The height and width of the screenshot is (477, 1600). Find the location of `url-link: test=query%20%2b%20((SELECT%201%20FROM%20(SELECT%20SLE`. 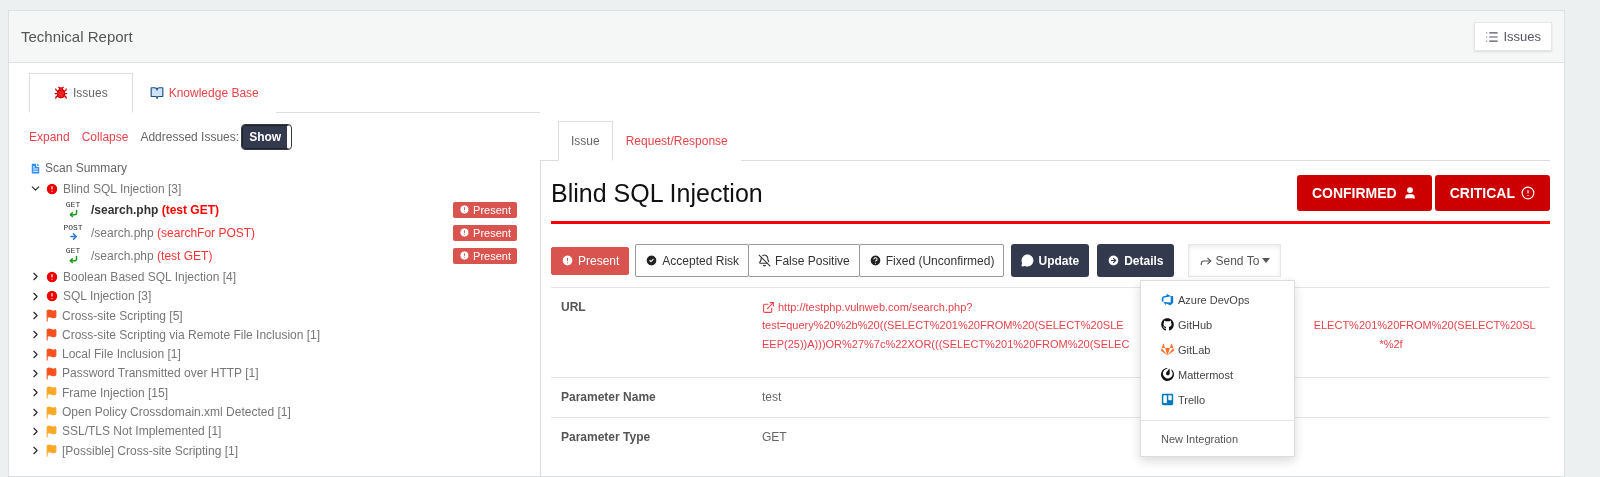

url-link: test=query%20%2b%20((SELECT%201%20FROM%20(SELECT%20SLE is located at coordinates (943, 325).